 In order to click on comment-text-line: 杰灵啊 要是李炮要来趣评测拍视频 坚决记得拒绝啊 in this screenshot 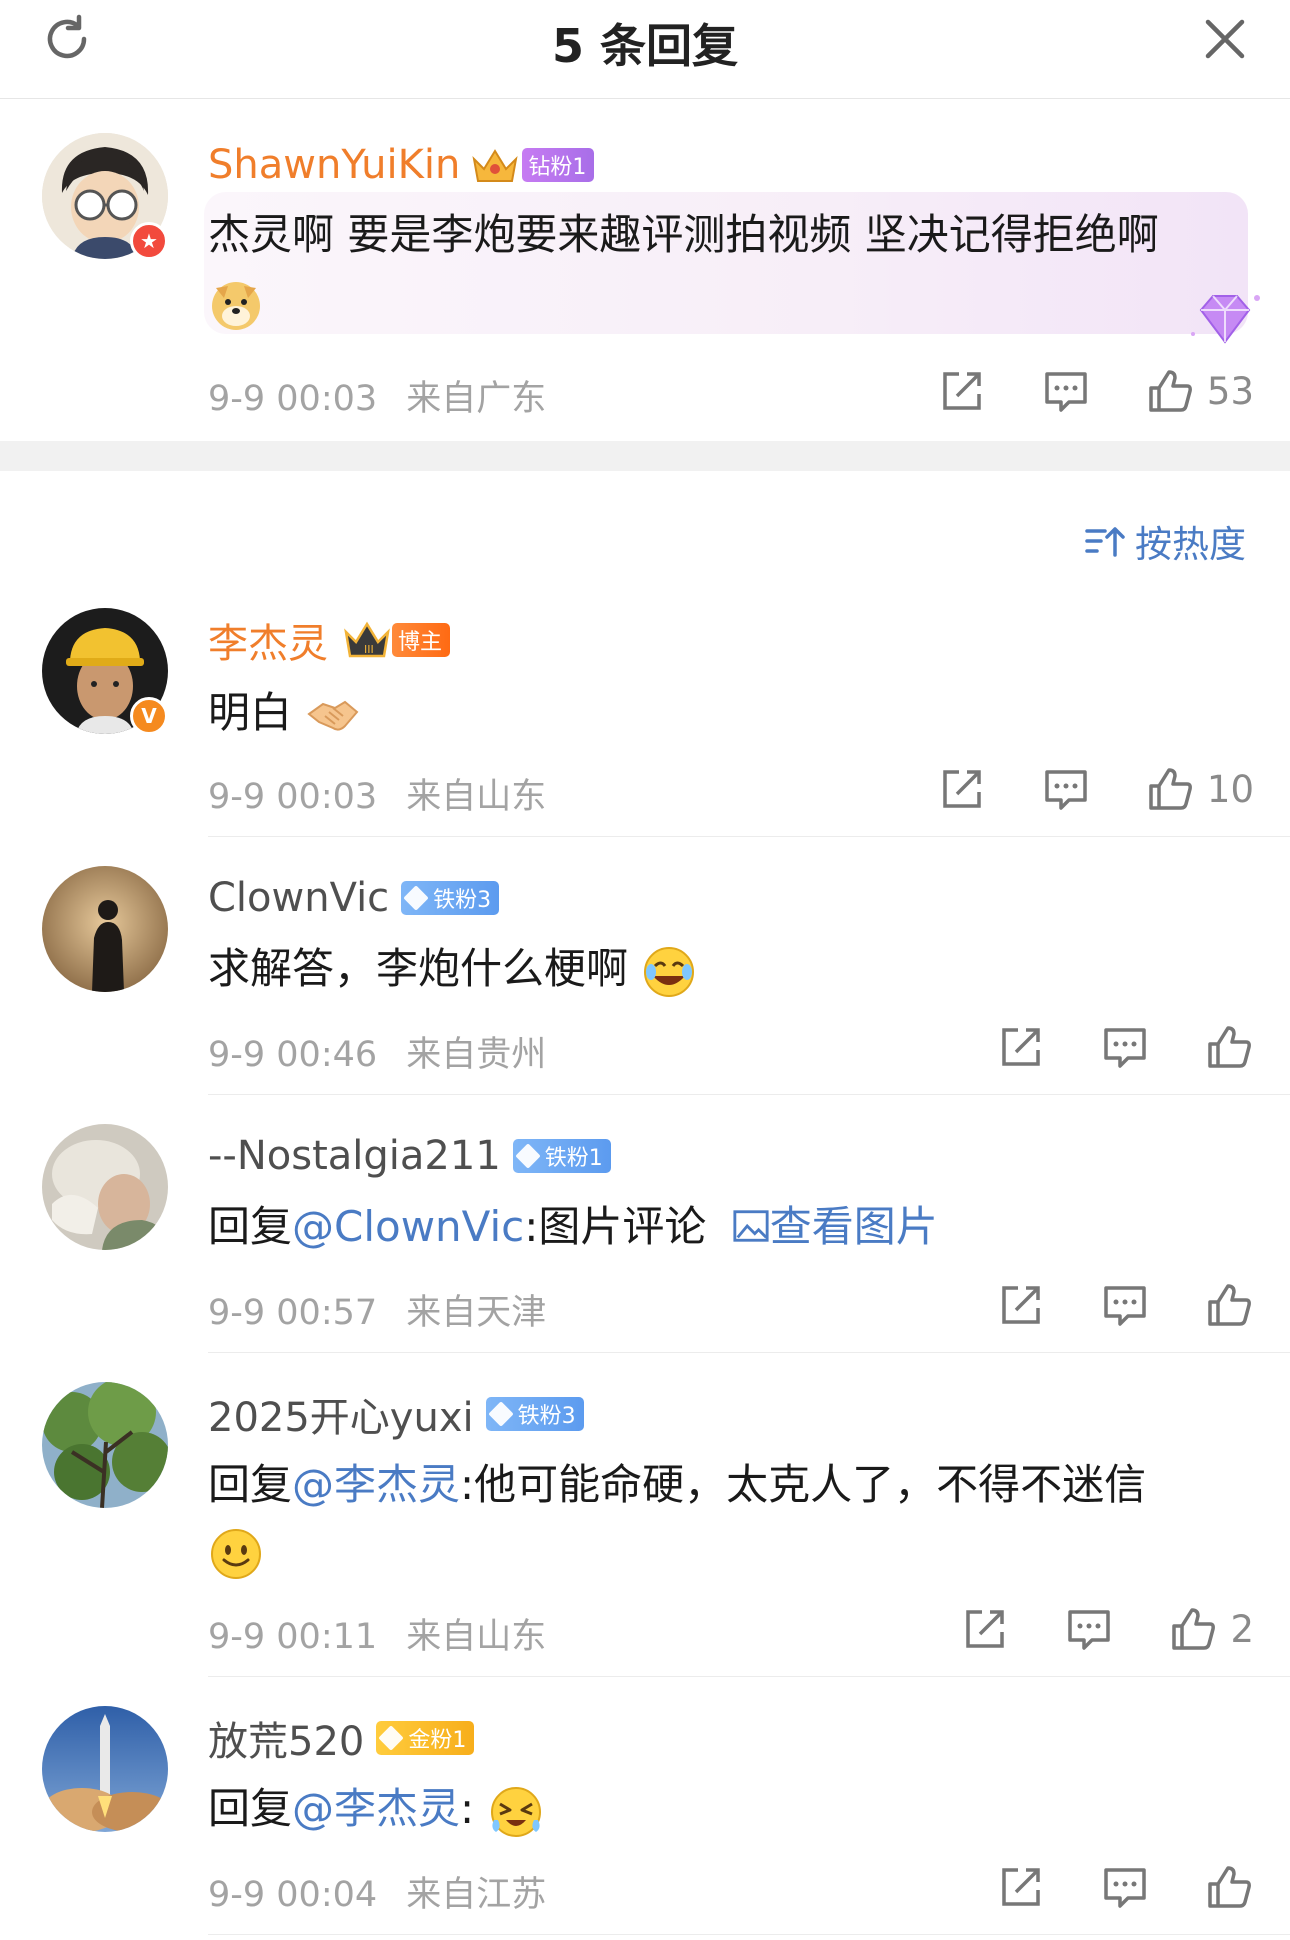, I will do `click(683, 234)`.